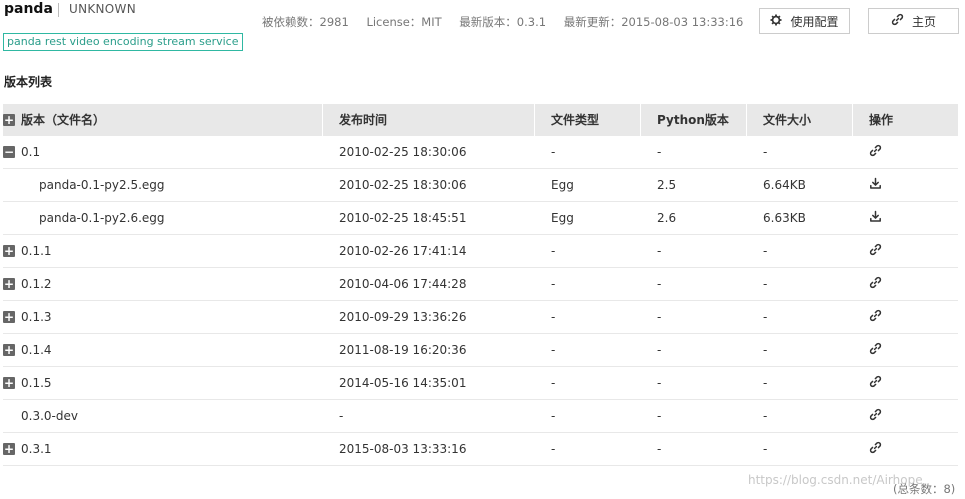  Describe the element at coordinates (403, 218) in the screenshot. I see `release-date: 2010-02-25 18:45:51` at that location.